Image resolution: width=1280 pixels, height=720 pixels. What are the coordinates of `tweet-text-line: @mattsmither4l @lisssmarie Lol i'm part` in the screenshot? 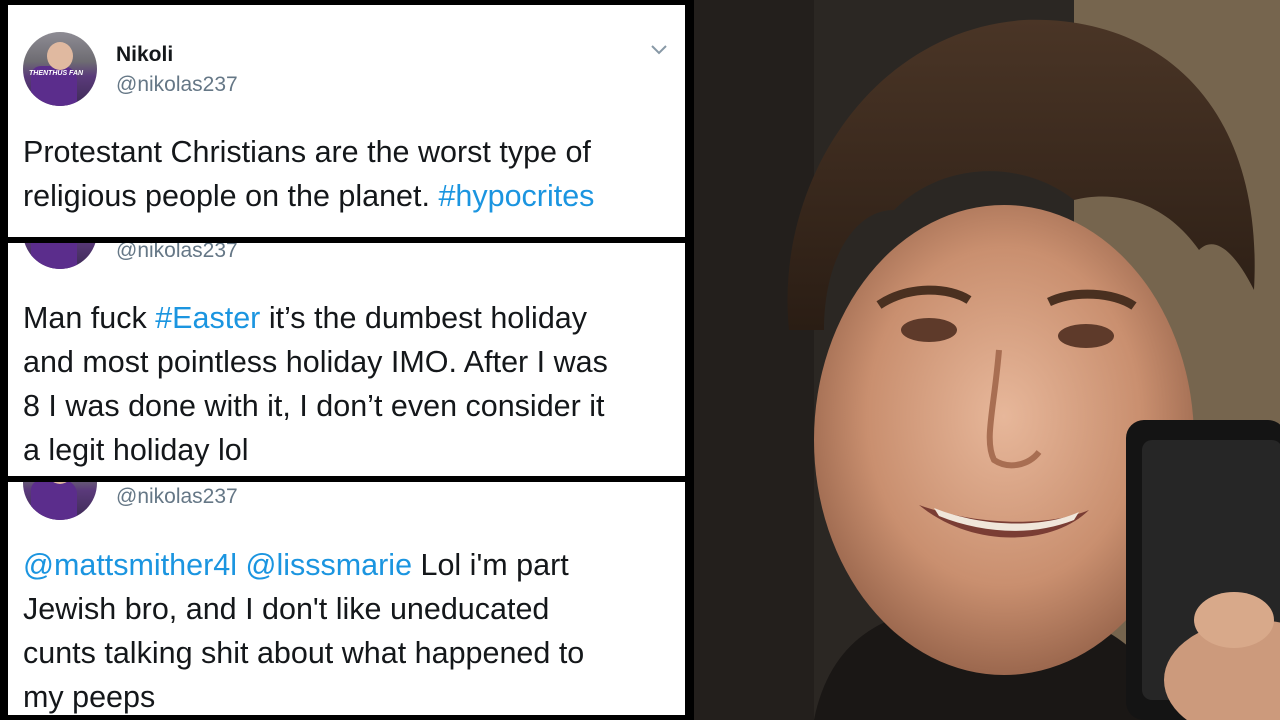 It's located at (350, 565).